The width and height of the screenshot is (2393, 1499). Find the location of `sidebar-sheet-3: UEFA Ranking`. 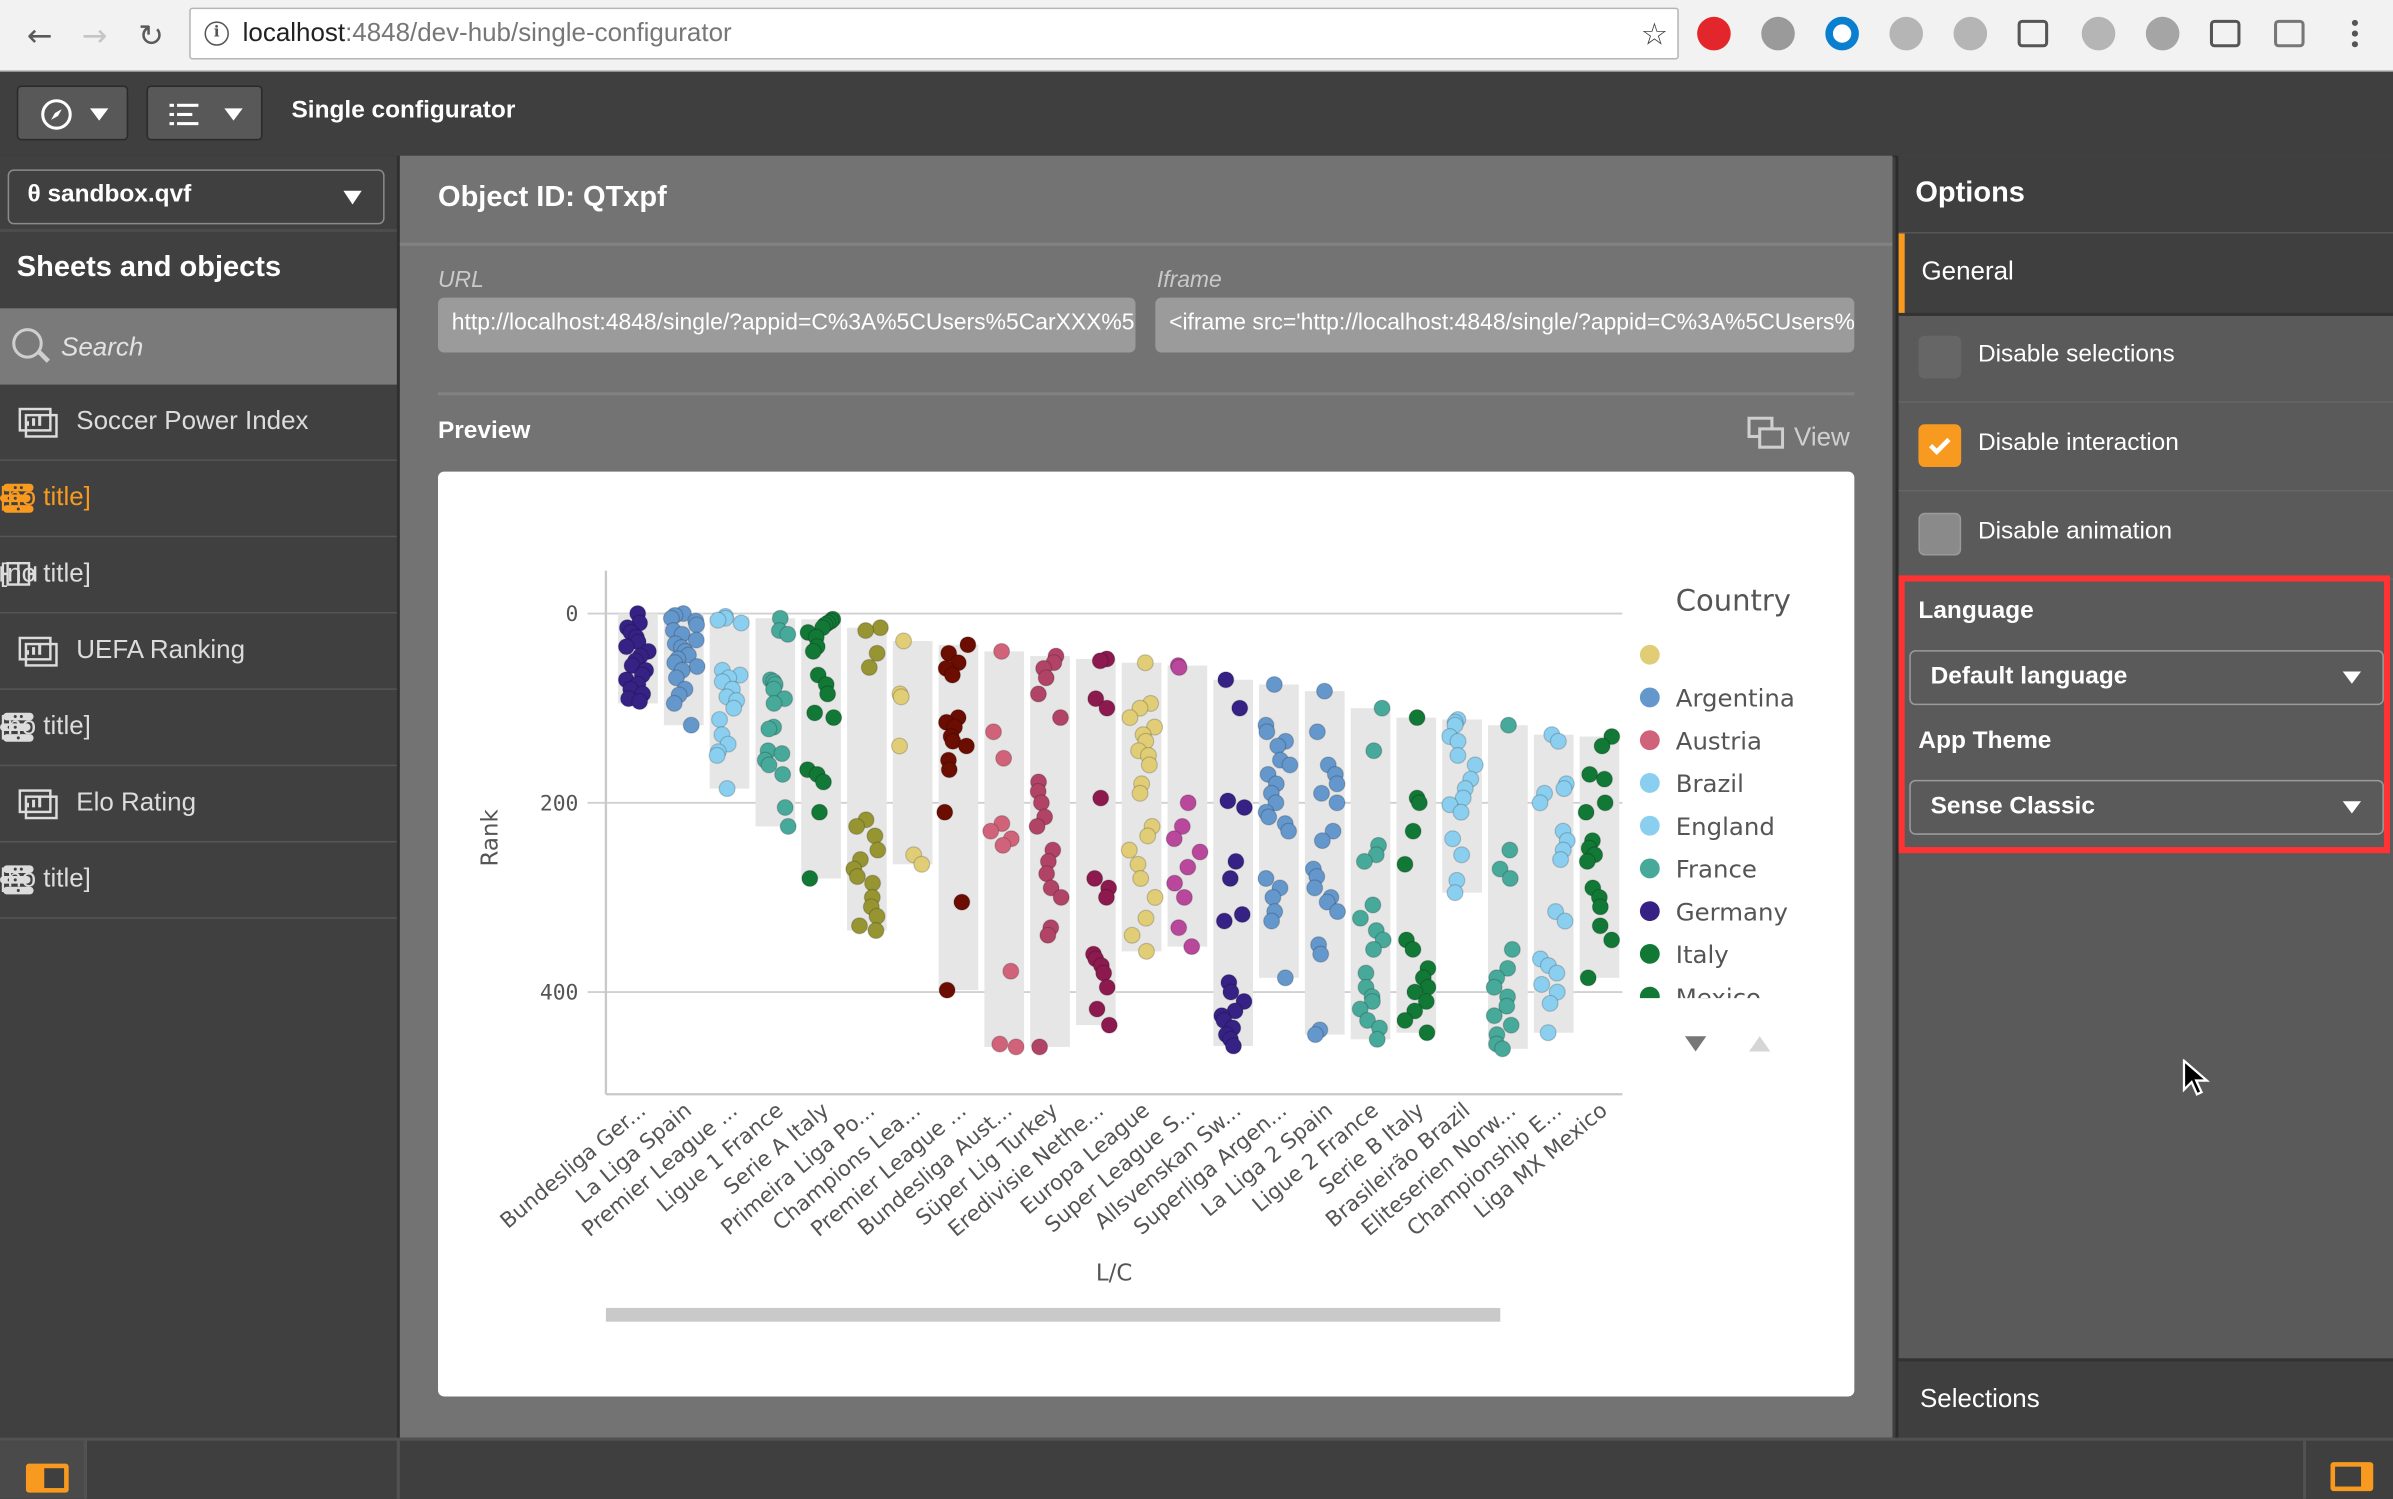

sidebar-sheet-3: UEFA Ranking is located at coordinates (198, 652).